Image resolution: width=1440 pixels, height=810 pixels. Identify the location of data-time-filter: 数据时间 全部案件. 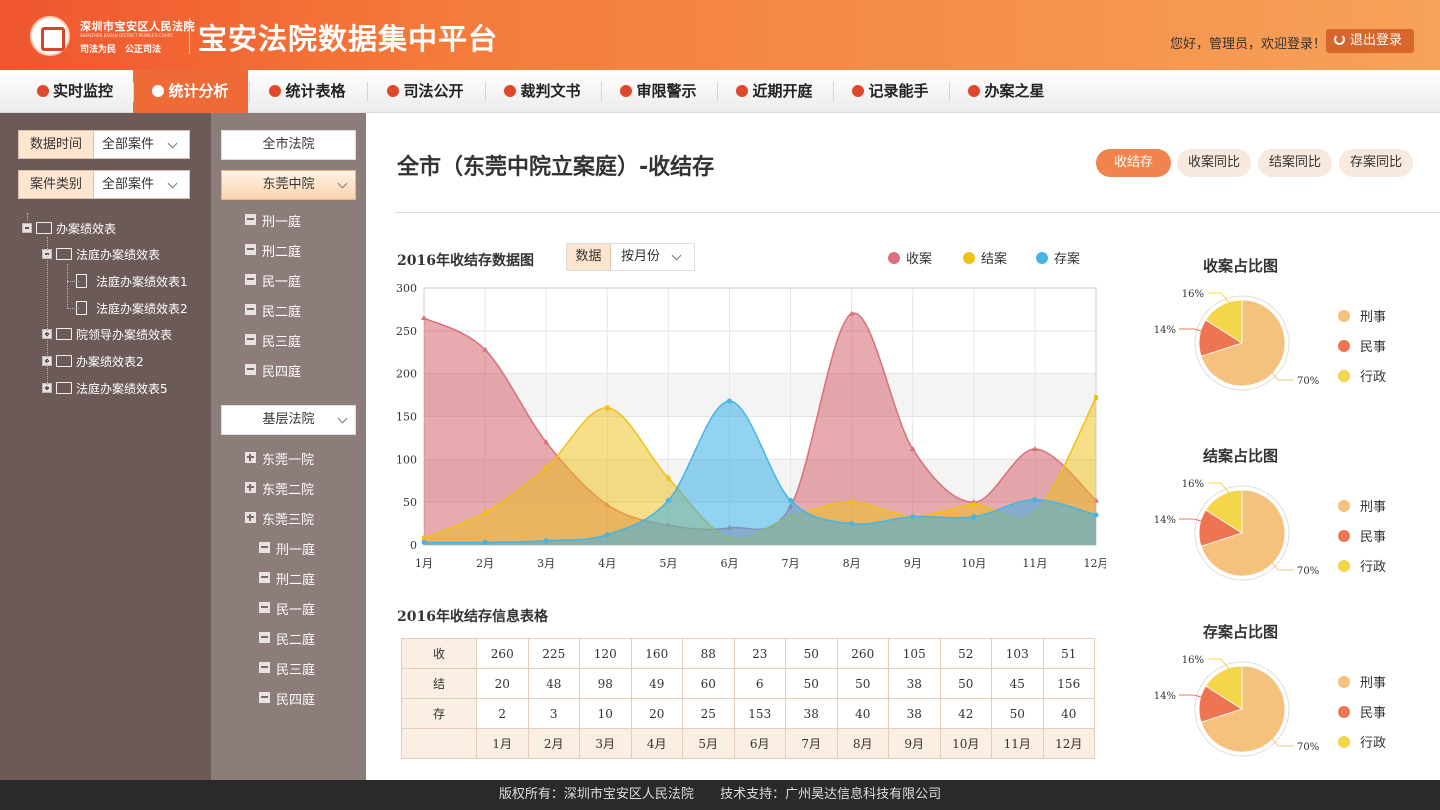
(104, 144).